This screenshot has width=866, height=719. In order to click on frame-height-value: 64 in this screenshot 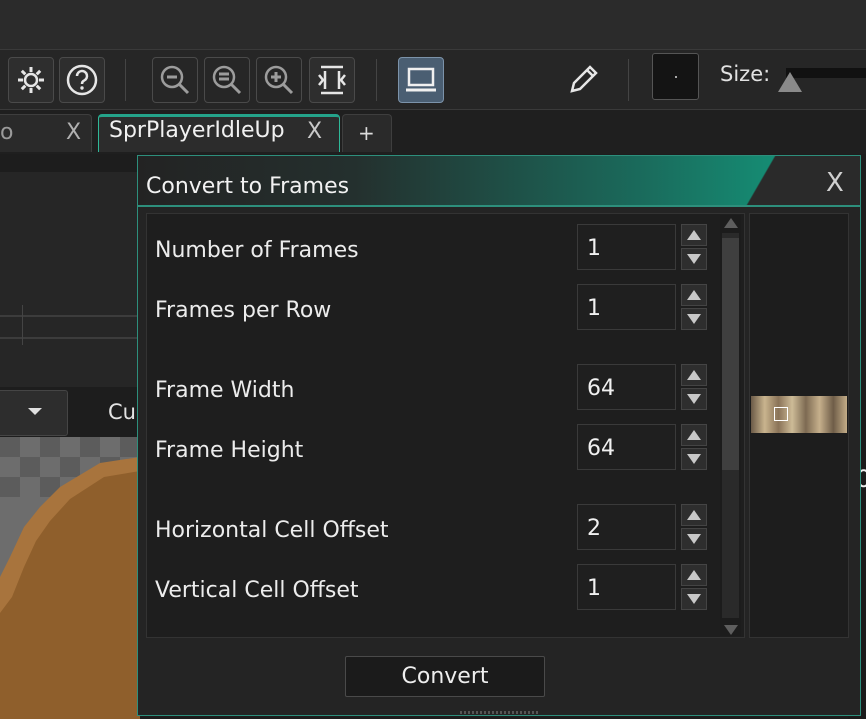, I will do `click(601, 448)`.